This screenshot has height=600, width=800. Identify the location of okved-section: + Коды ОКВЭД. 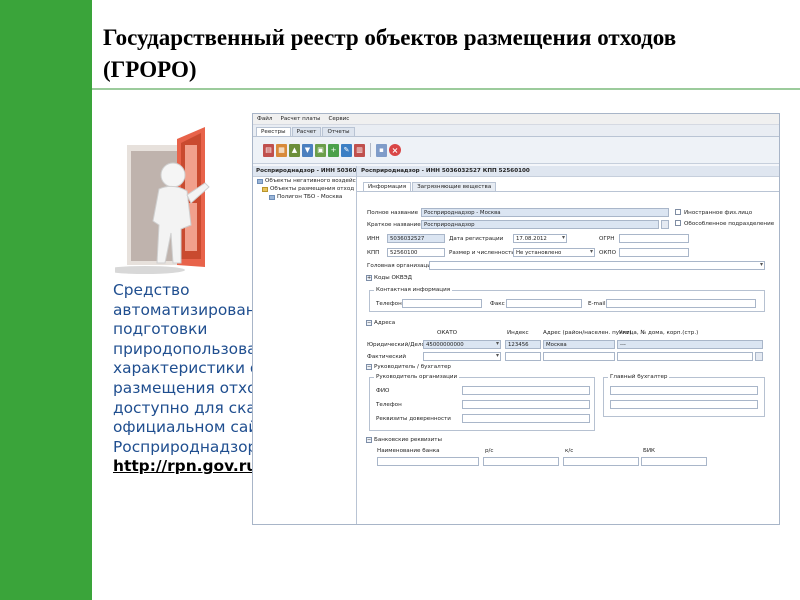
(389, 278).